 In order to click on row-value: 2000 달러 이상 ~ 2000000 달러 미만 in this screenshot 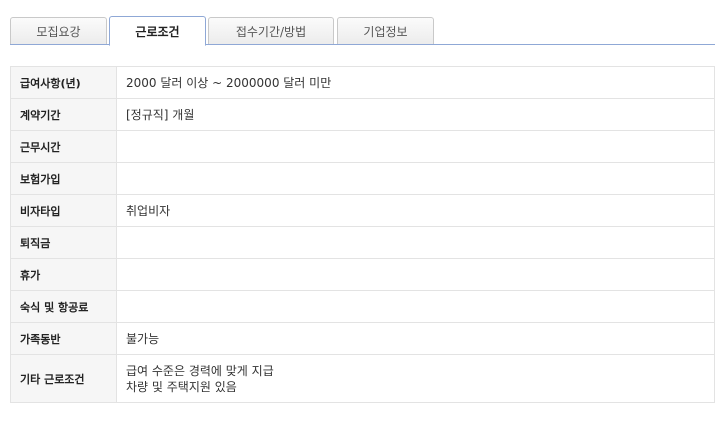, I will do `click(415, 82)`.